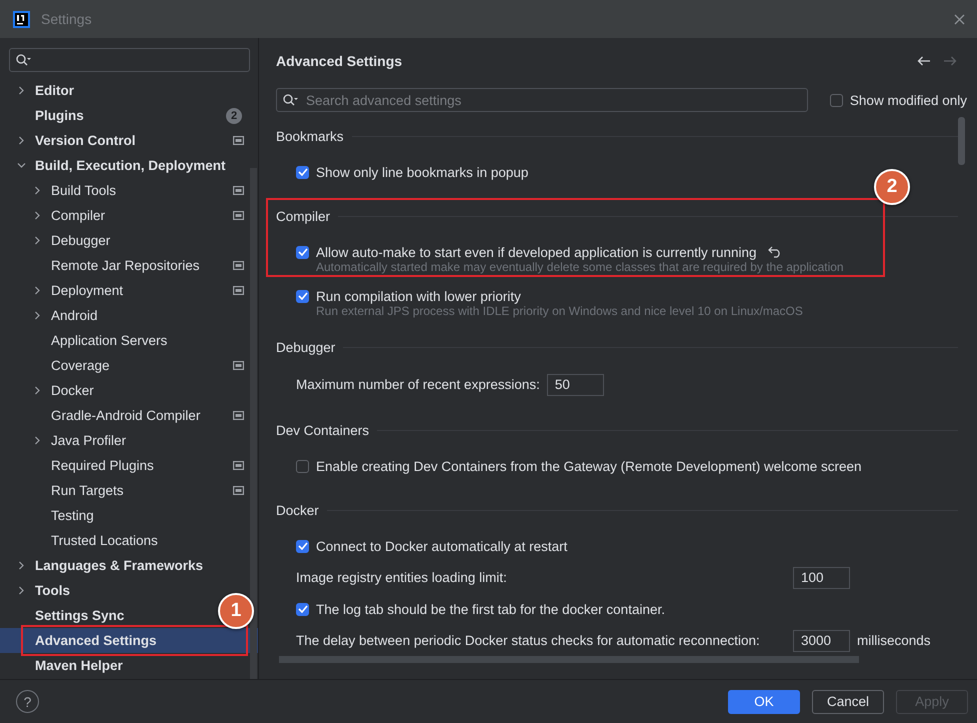 This screenshot has height=723, width=977. What do you see at coordinates (560, 311) in the screenshot?
I see `setting-description: Run external JPS process with IDLE priority on Windows and nice level 10 on Linux/macOS` at bounding box center [560, 311].